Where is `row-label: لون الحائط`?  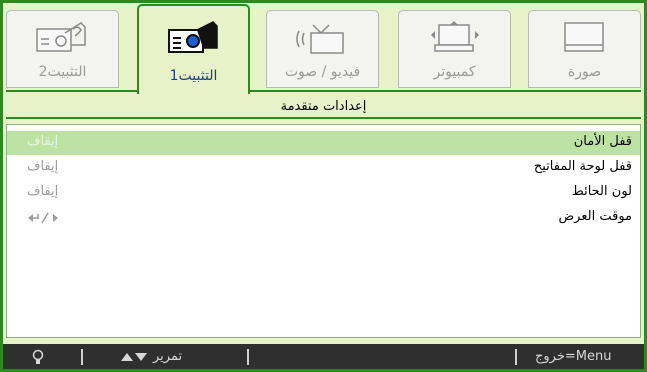
row-label: لون الحائط is located at coordinates (601, 191).